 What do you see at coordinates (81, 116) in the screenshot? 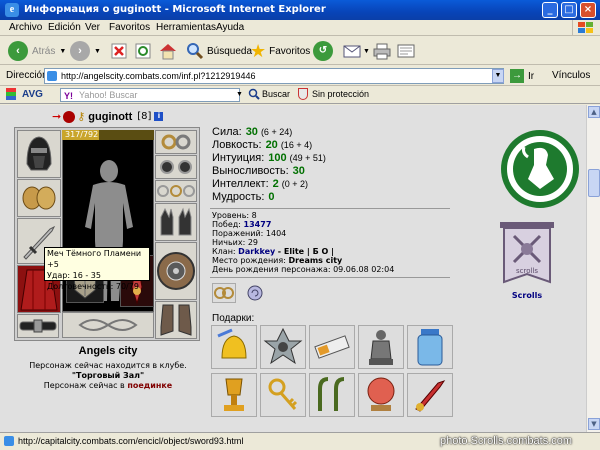
I see `key-icon: ⚷` at bounding box center [81, 116].